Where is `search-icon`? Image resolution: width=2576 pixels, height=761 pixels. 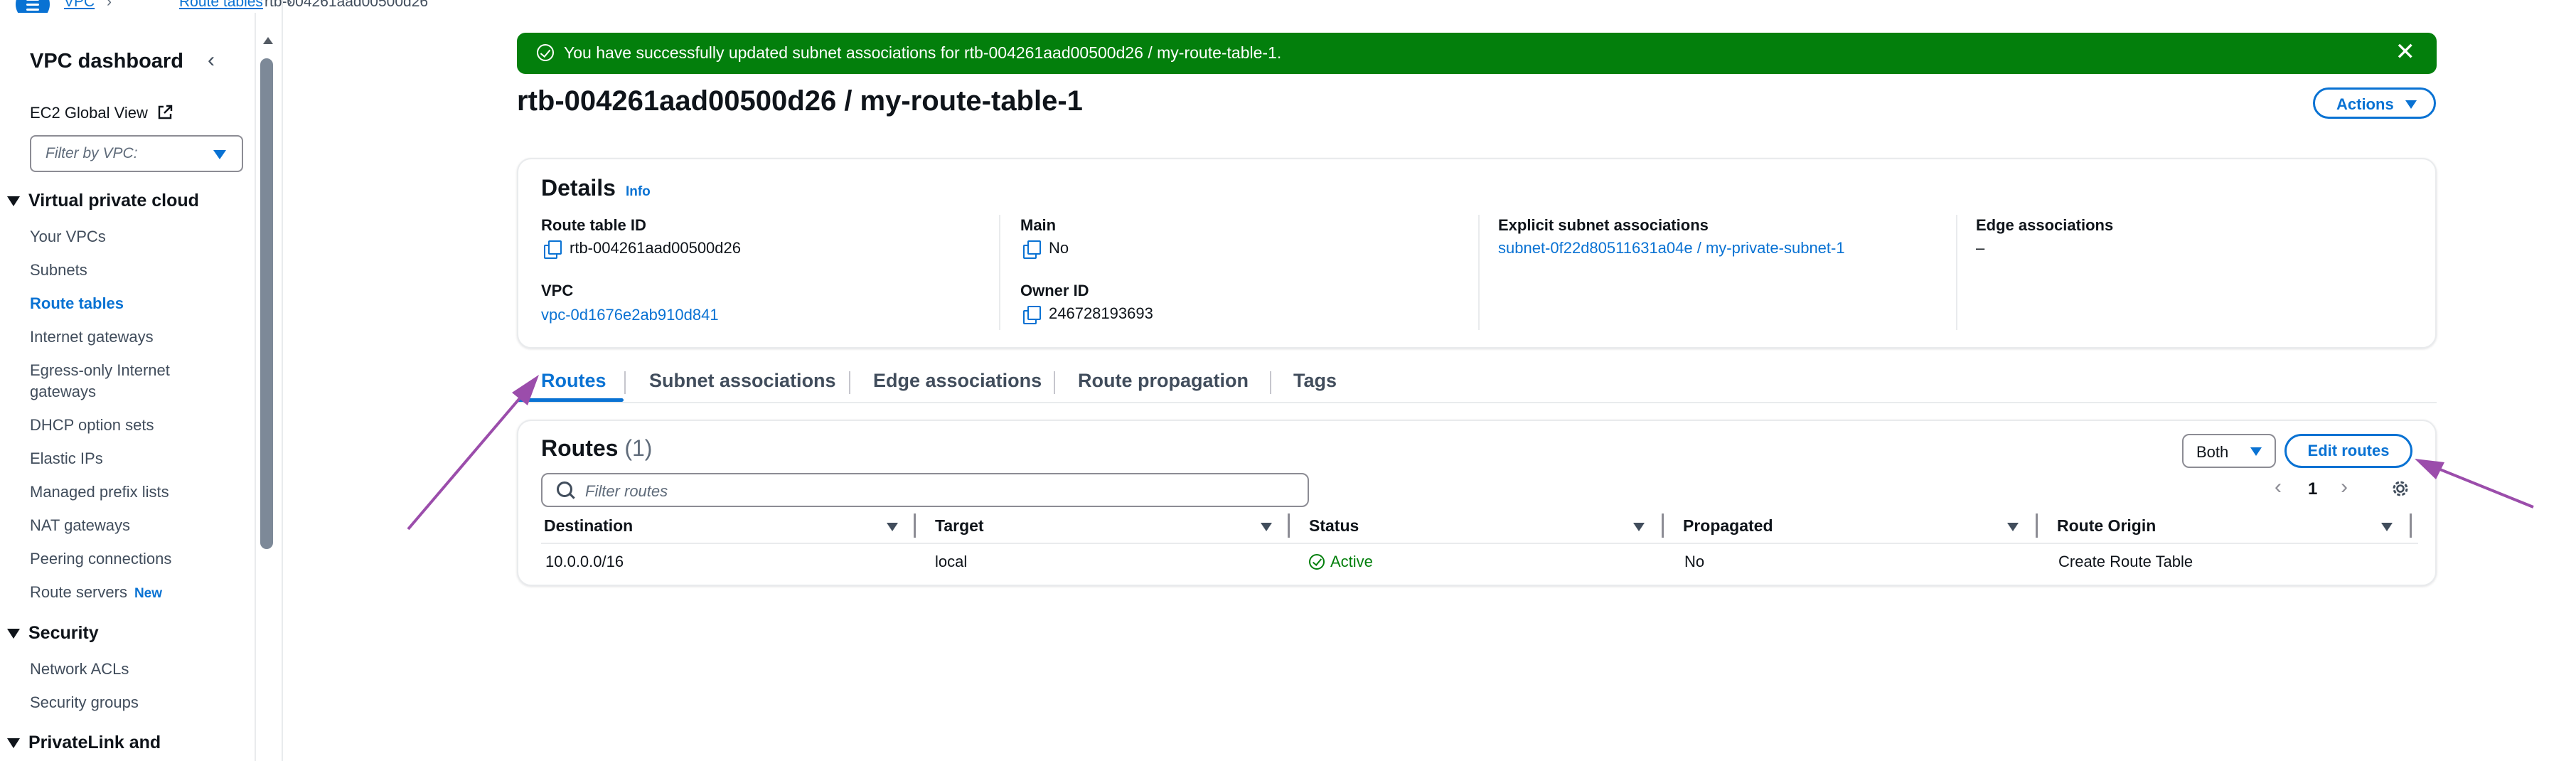
search-icon is located at coordinates (564, 489).